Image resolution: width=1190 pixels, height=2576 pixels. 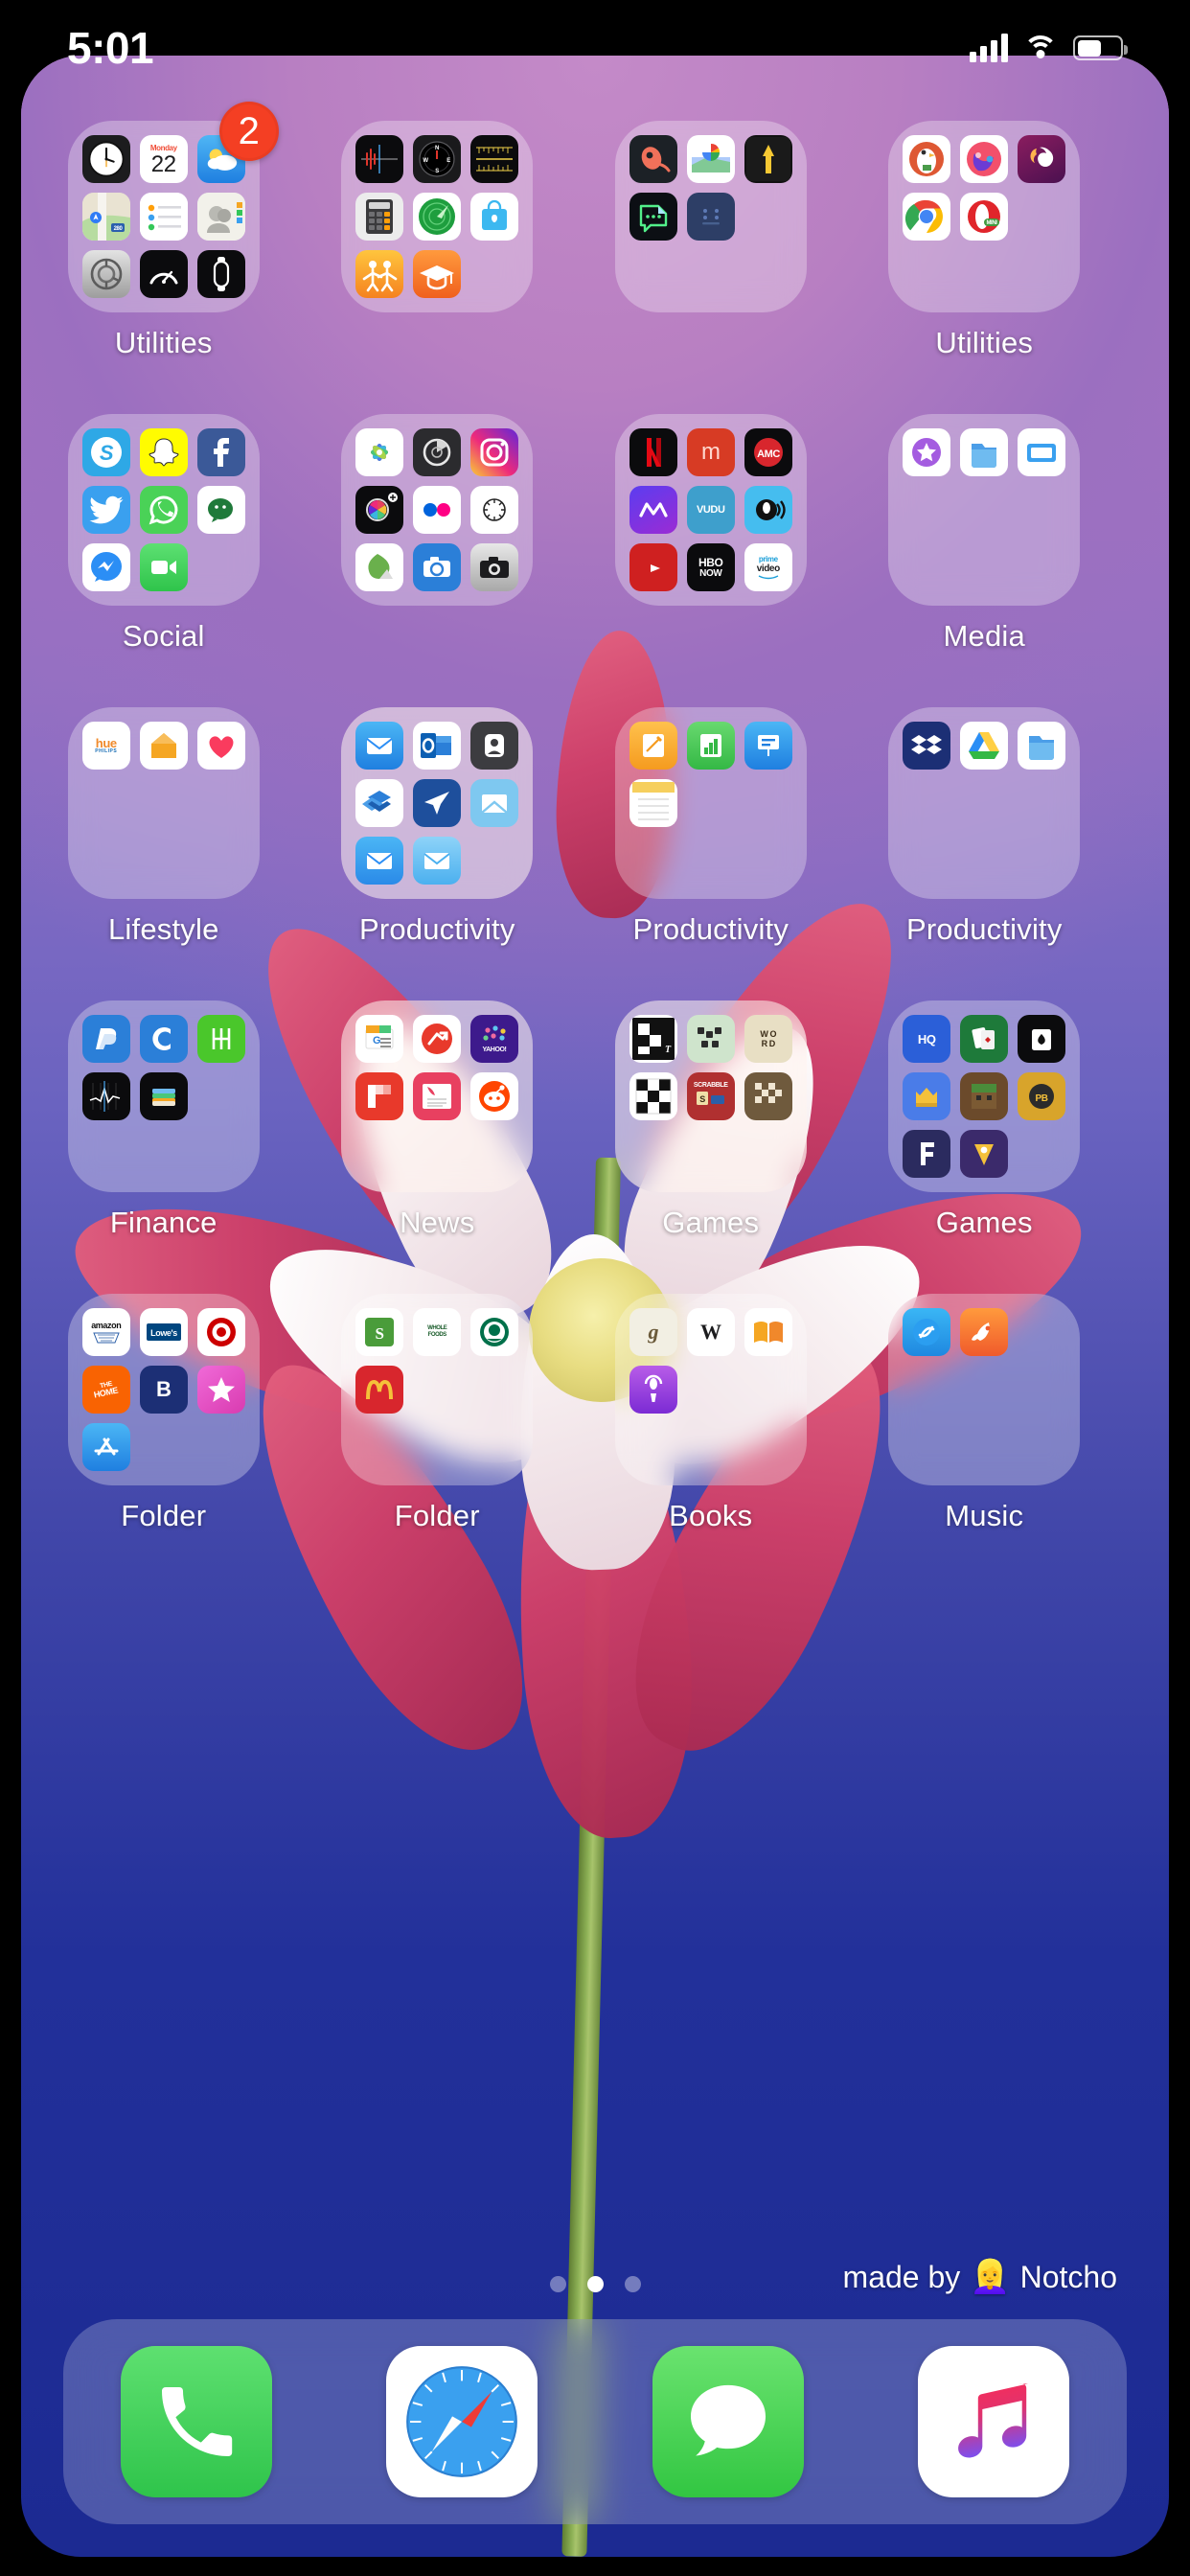 I want to click on app-icon-pubg: PB, so click(x=1042, y=1096).